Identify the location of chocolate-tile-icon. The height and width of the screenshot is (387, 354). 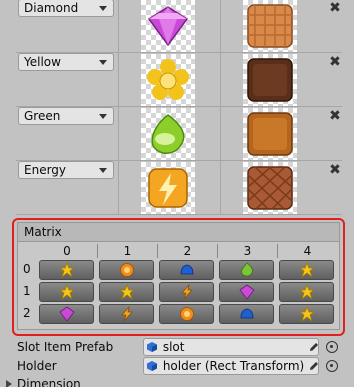
(269, 80).